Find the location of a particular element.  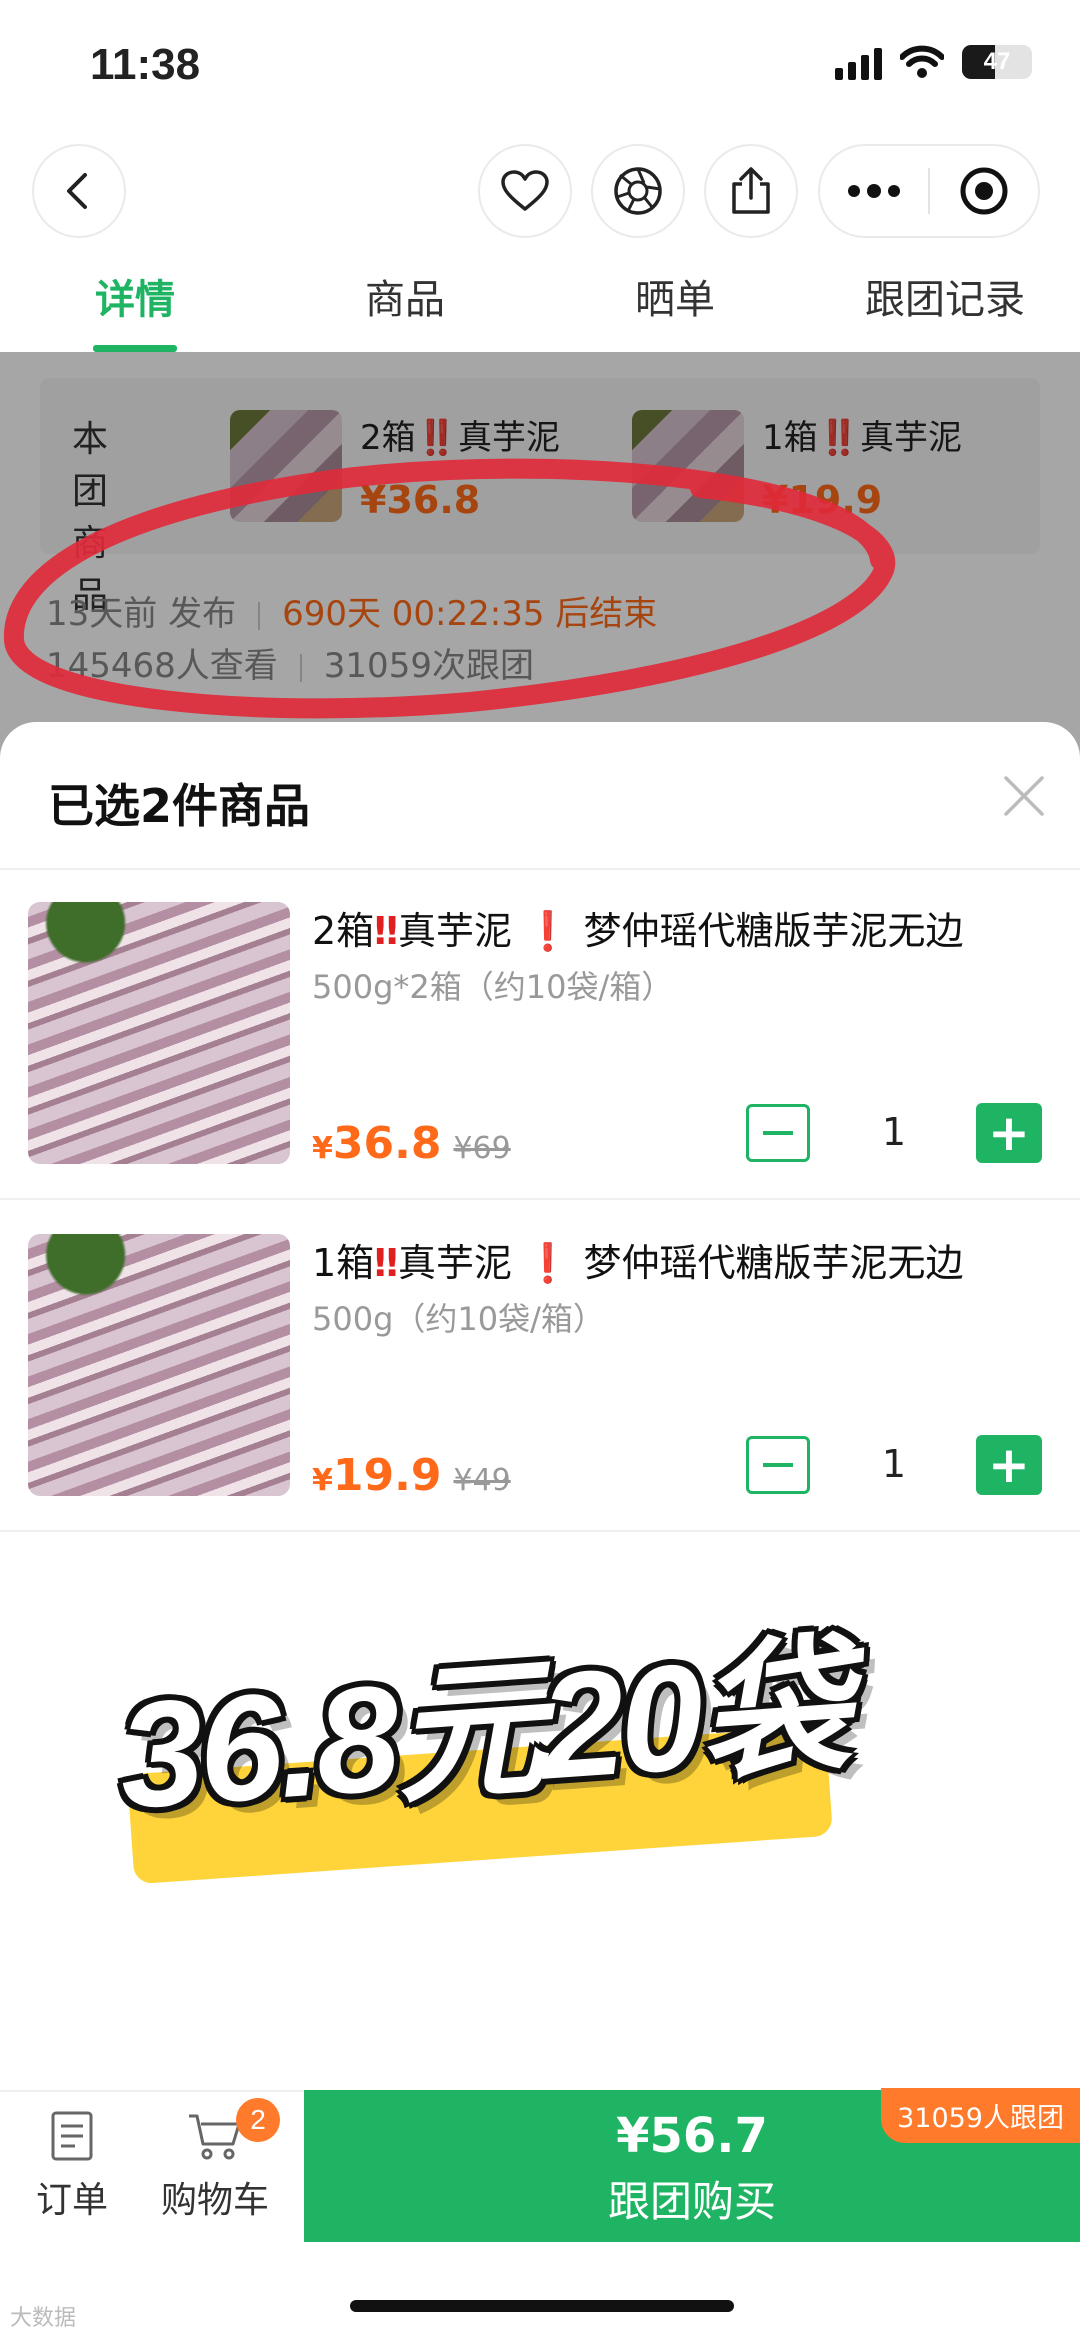

tab-bar: 详情 商品 晒单 跟团记录 is located at coordinates (540, 306).